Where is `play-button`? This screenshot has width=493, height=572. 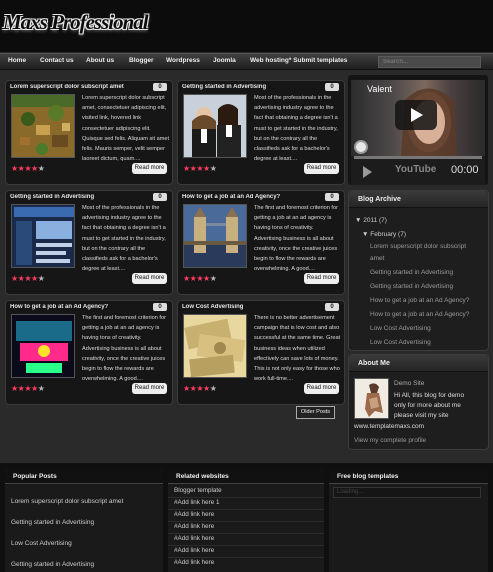
play-button is located at coordinates (416, 115).